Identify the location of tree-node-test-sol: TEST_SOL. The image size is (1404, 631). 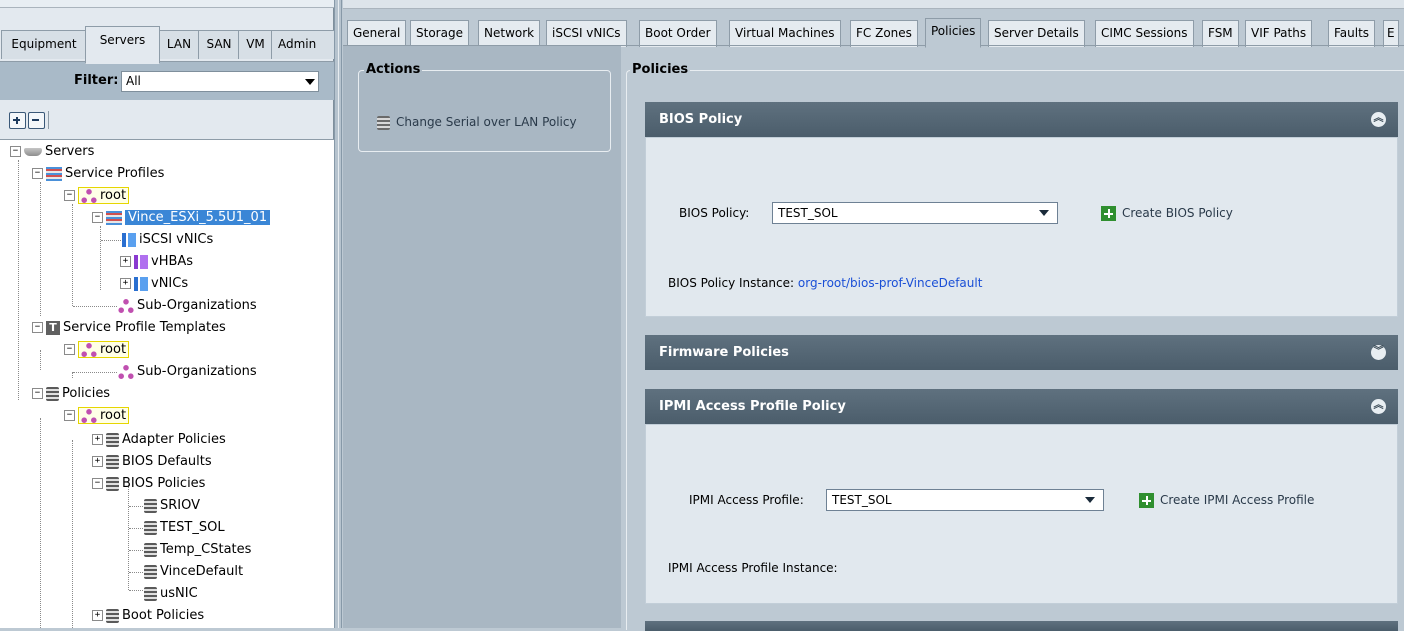
(184, 528).